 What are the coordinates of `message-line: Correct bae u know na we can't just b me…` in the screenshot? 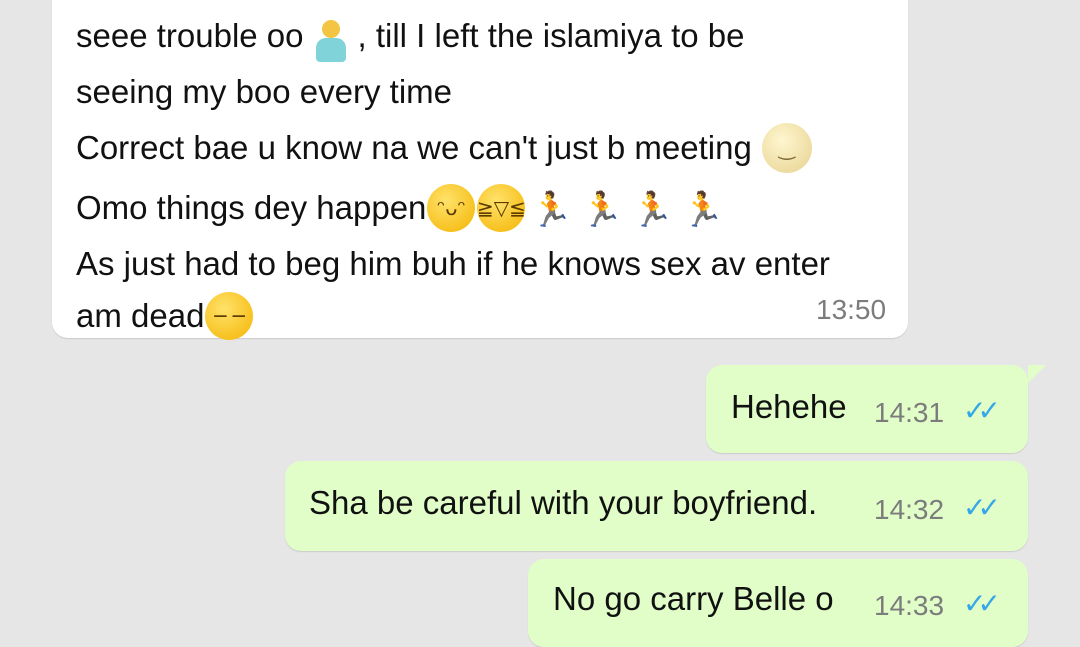 It's located at (453, 148).